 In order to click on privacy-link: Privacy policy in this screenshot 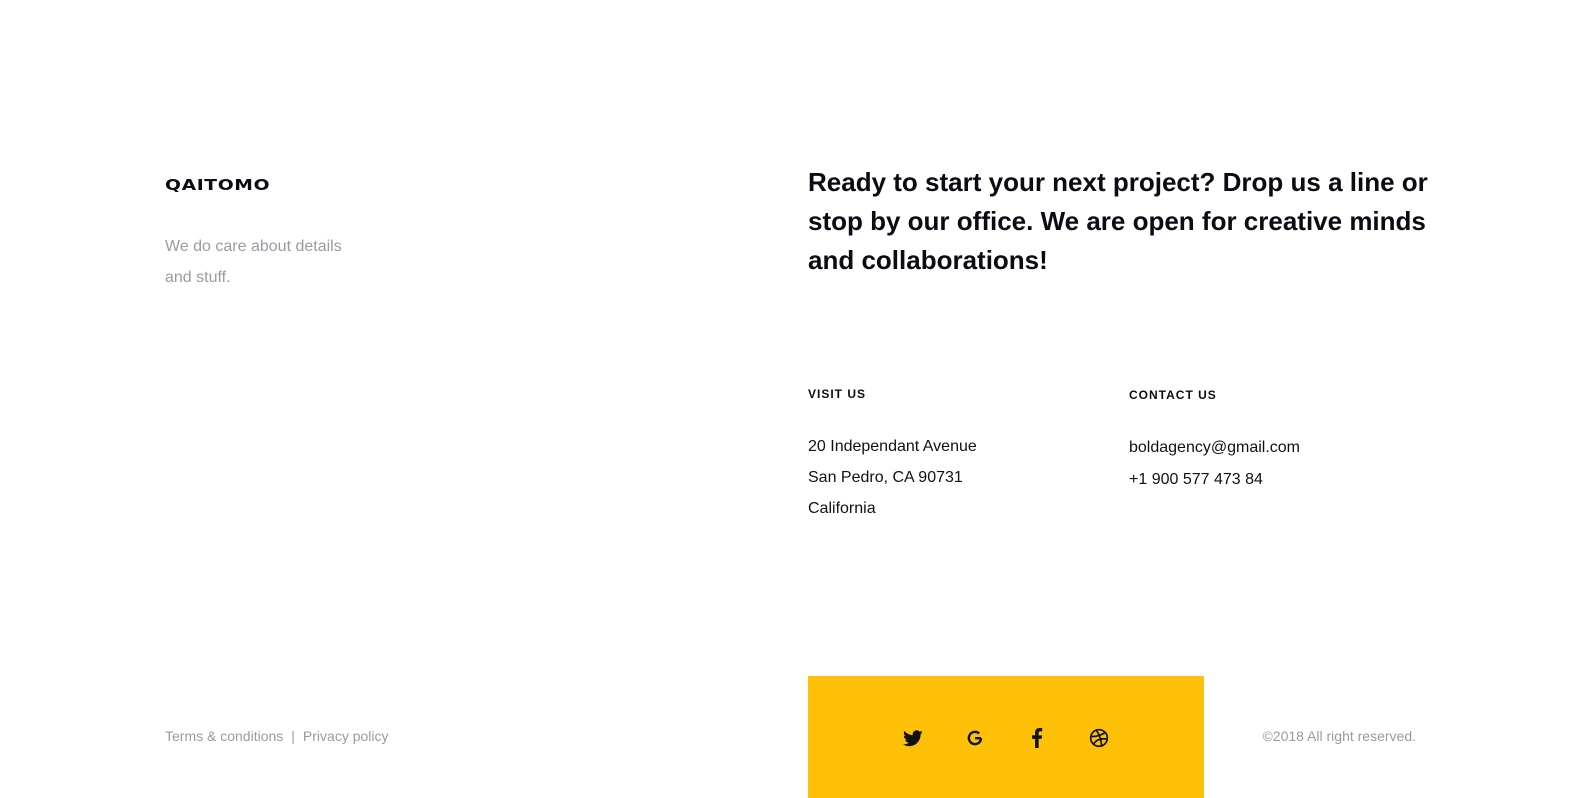, I will do `click(346, 736)`.